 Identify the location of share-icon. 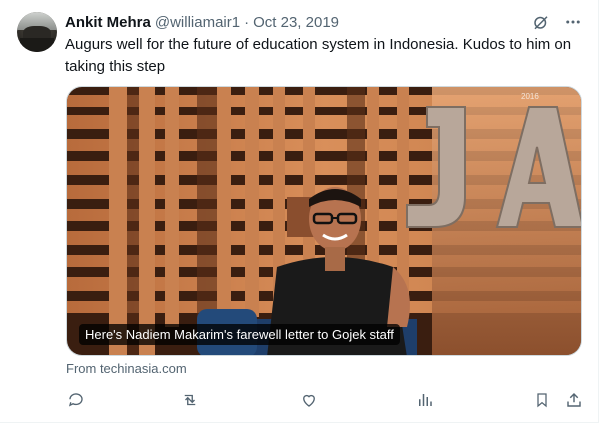
(574, 400).